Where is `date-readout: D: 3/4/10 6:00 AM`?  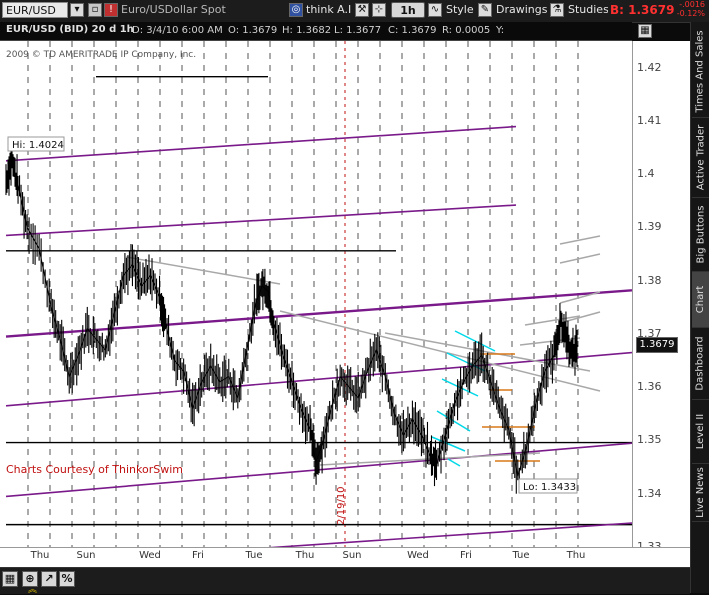 date-readout: D: 3/4/10 6:00 AM is located at coordinates (177, 30).